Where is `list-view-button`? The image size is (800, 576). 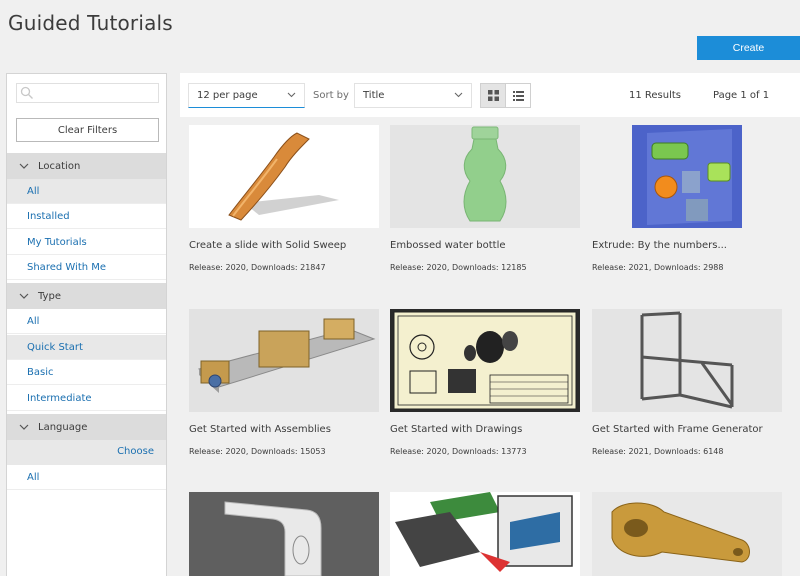
list-view-button is located at coordinates (518, 95).